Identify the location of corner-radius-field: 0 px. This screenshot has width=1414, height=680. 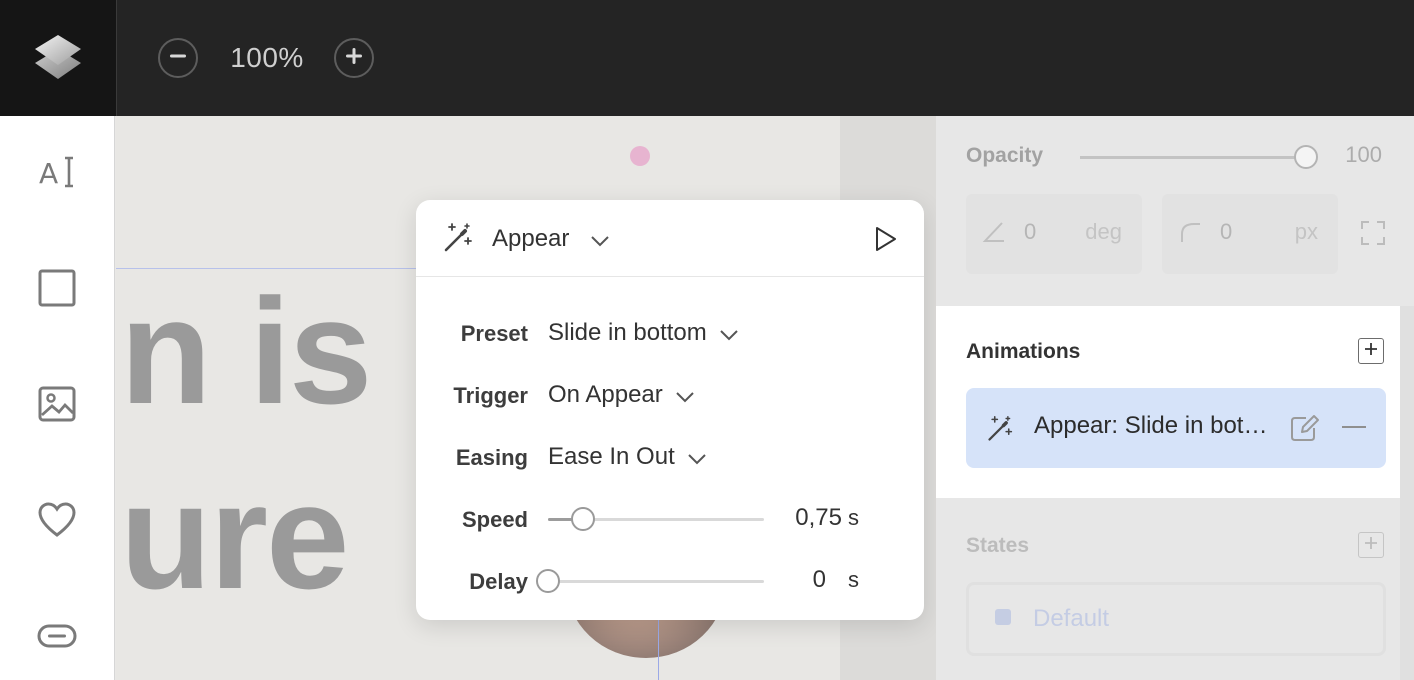
(1250, 234).